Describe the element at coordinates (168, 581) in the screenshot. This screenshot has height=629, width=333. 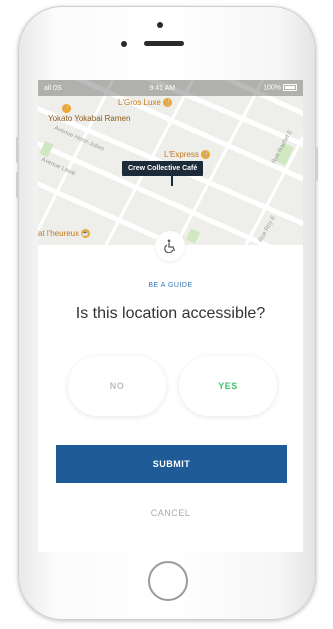
I see `home-button` at that location.